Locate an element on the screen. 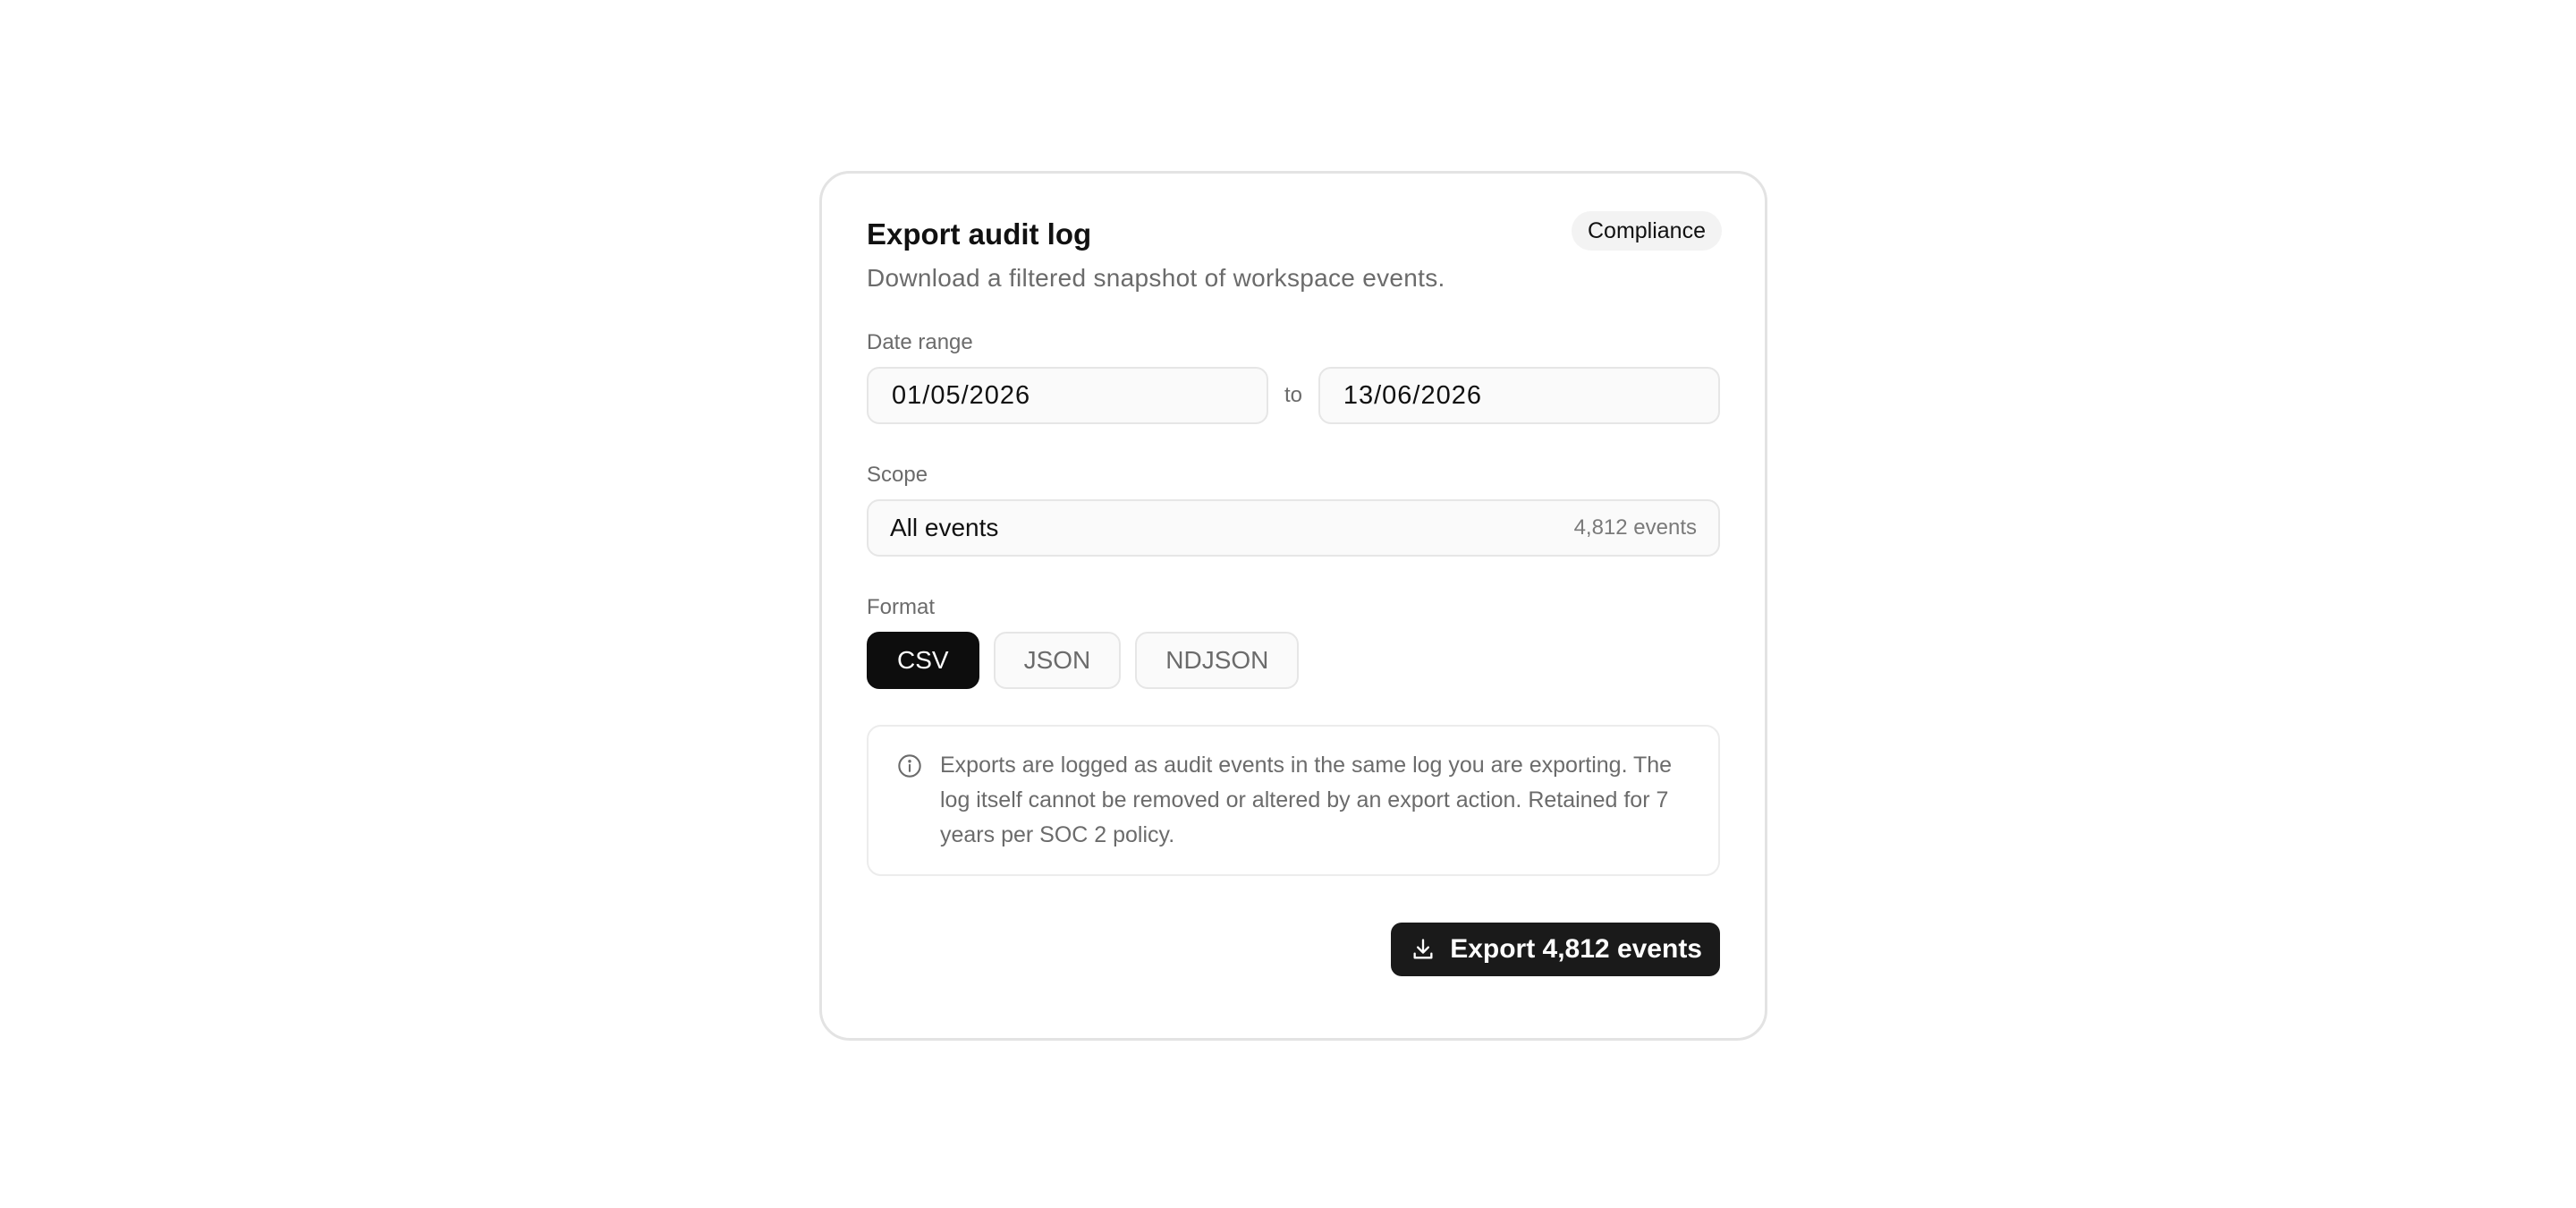 The height and width of the screenshot is (1208, 2576). compliance-badge: Compliance is located at coordinates (1646, 231).